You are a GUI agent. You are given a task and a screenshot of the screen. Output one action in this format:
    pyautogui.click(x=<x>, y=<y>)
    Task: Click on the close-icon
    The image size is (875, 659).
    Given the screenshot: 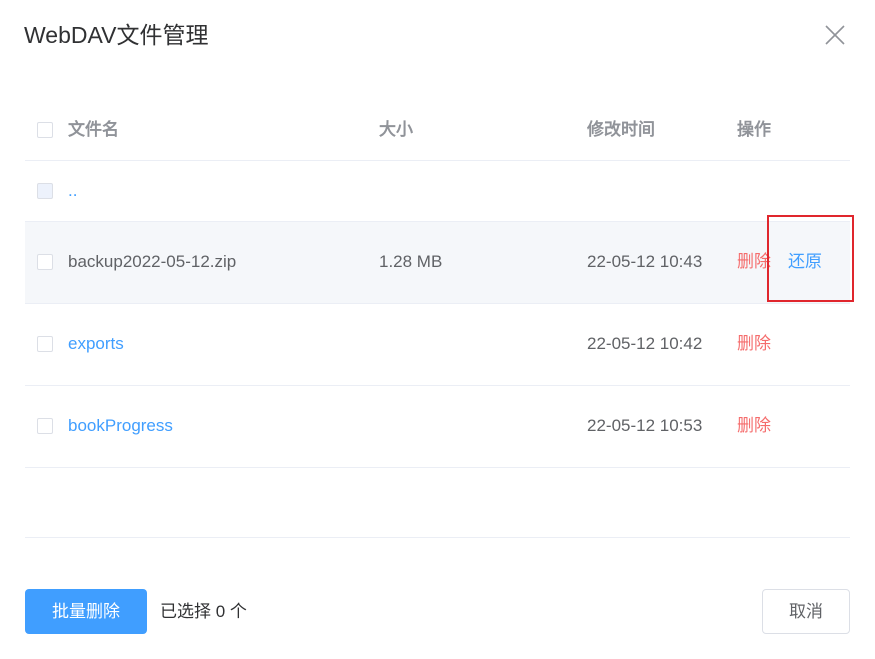 What is the action you would take?
    pyautogui.click(x=835, y=35)
    